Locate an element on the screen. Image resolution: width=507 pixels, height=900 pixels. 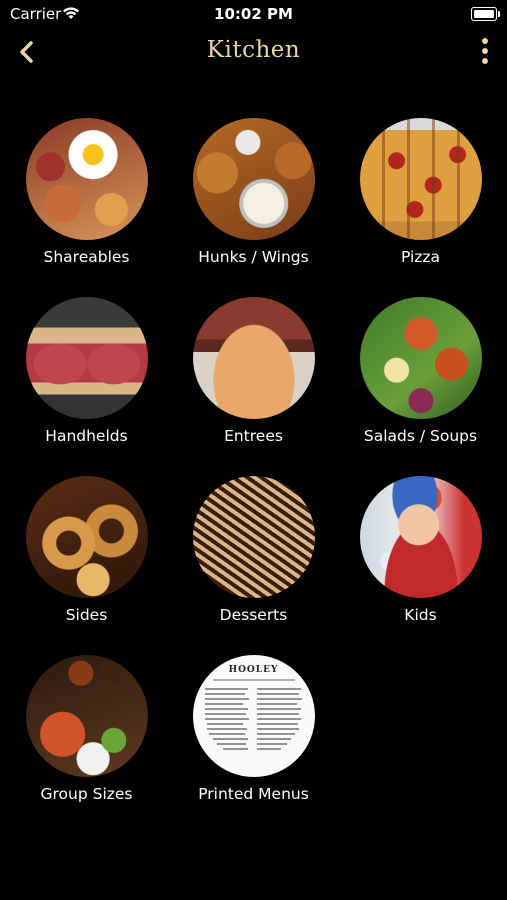
category-label: Pizza is located at coordinates (420, 257).